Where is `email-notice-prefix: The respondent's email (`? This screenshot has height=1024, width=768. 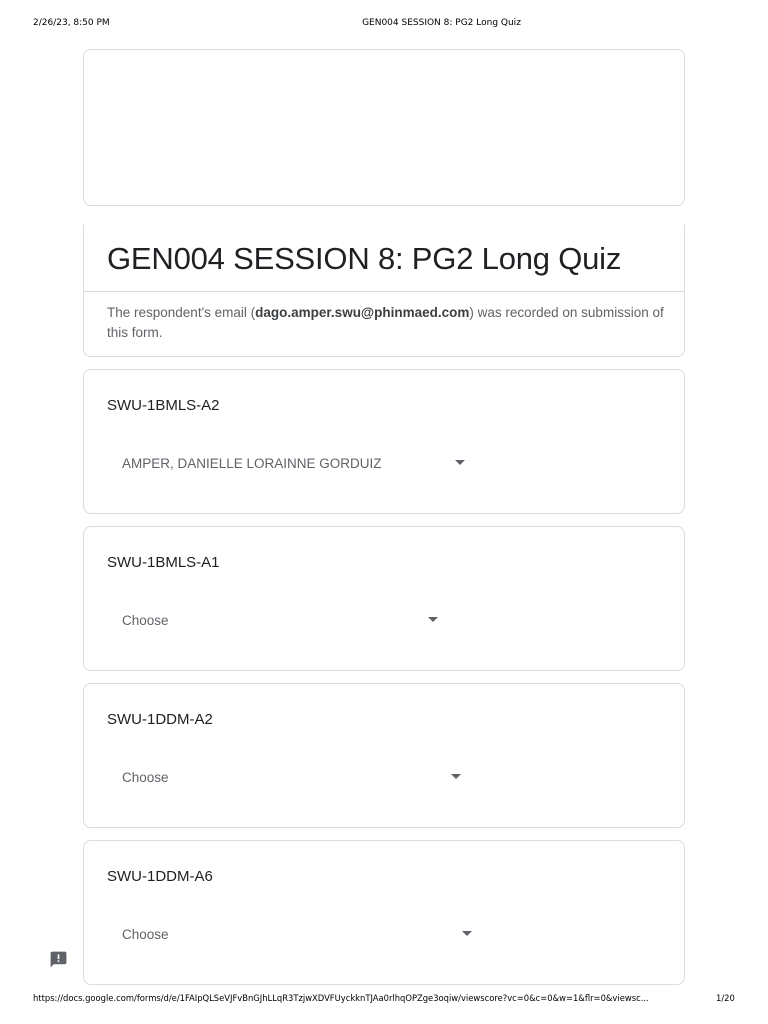
email-notice-prefix: The respondent's email ( is located at coordinates (181, 312).